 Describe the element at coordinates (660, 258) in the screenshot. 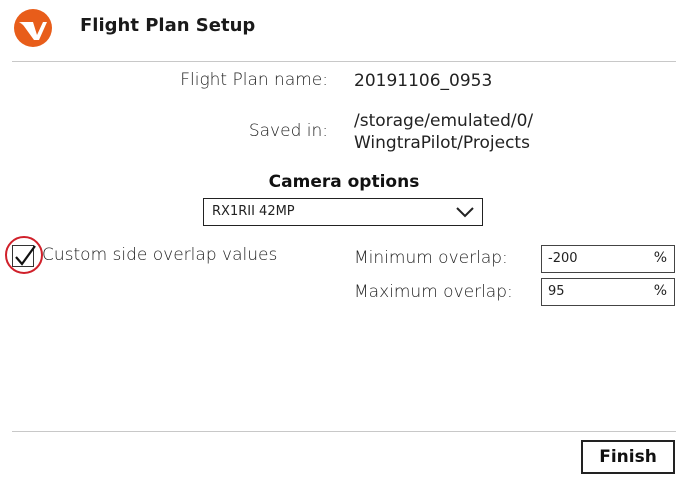

I see `minimum-overlap-unit: %` at that location.